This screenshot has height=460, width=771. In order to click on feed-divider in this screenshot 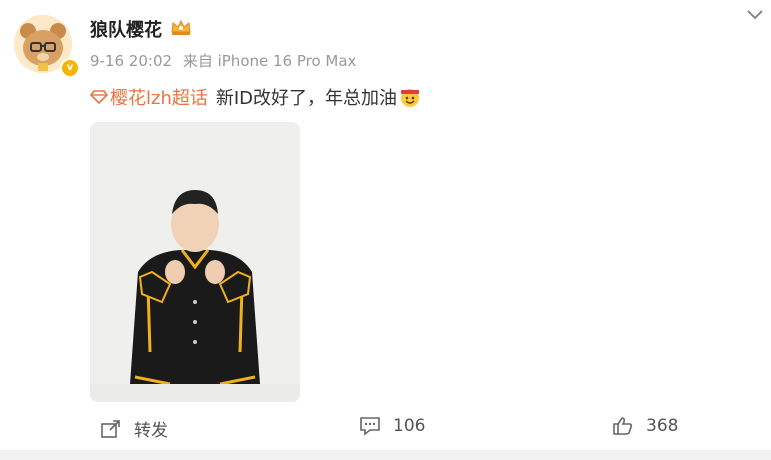, I will do `click(385, 455)`.